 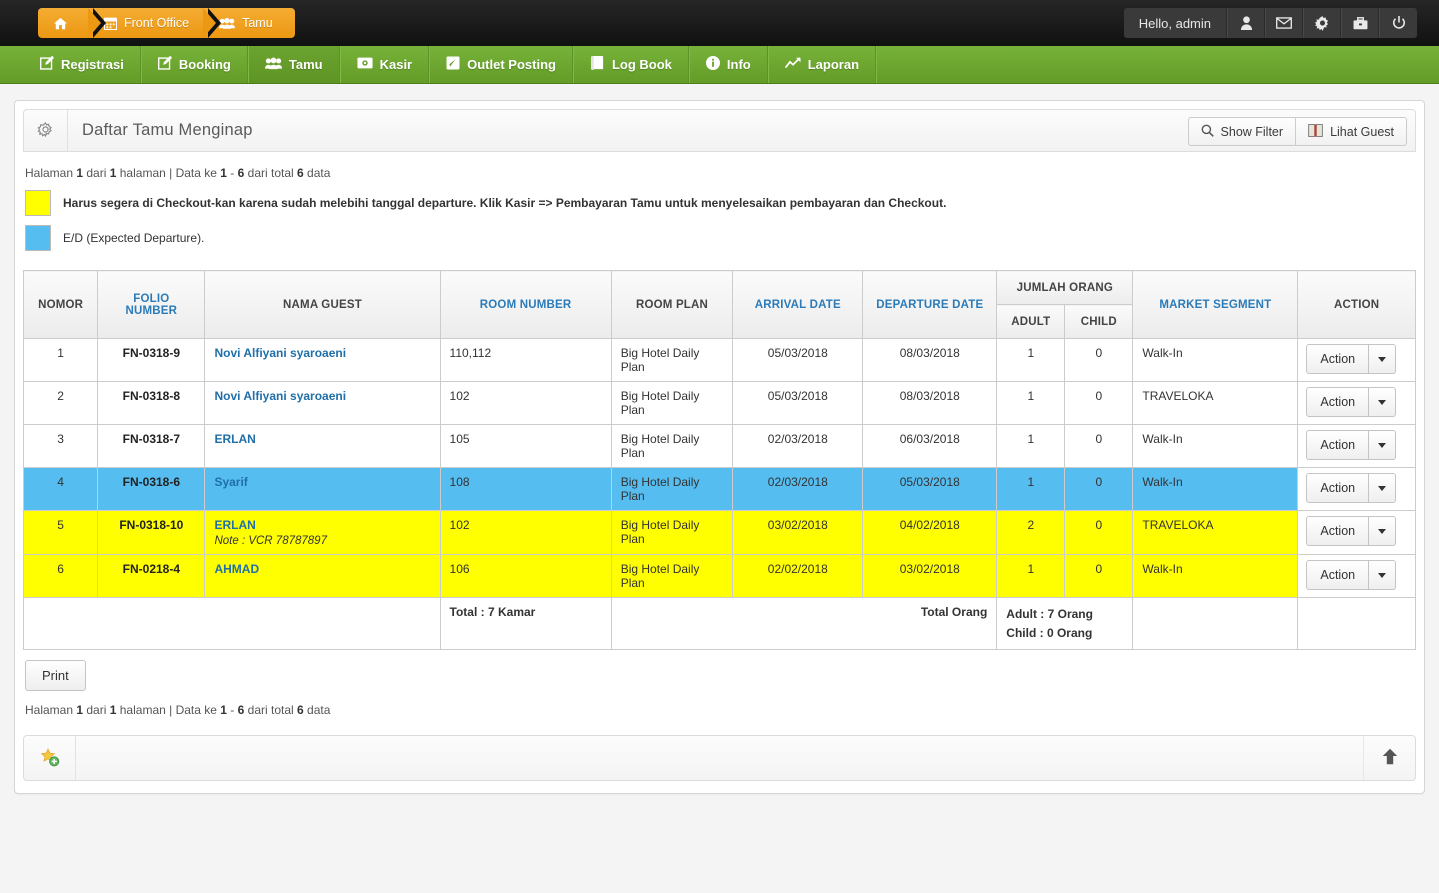 What do you see at coordinates (194, 64) in the screenshot?
I see `nav-item-booking: Booking` at bounding box center [194, 64].